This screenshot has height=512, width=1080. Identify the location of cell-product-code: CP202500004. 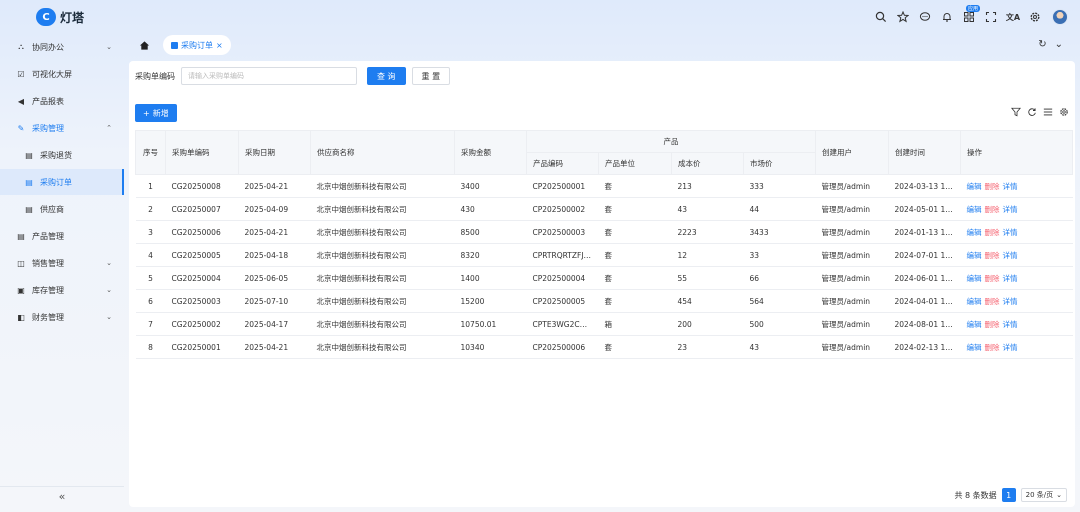
(562, 278).